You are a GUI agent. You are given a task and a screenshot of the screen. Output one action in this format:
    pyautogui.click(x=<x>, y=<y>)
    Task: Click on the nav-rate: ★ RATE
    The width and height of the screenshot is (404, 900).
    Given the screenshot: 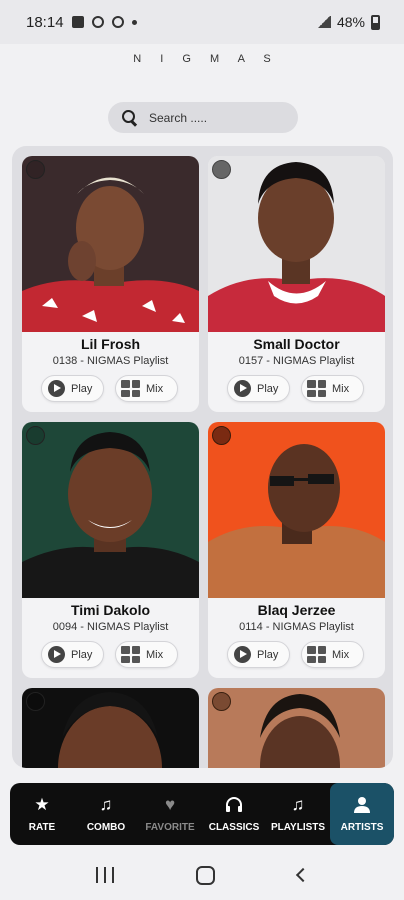 What is the action you would take?
    pyautogui.click(x=42, y=814)
    